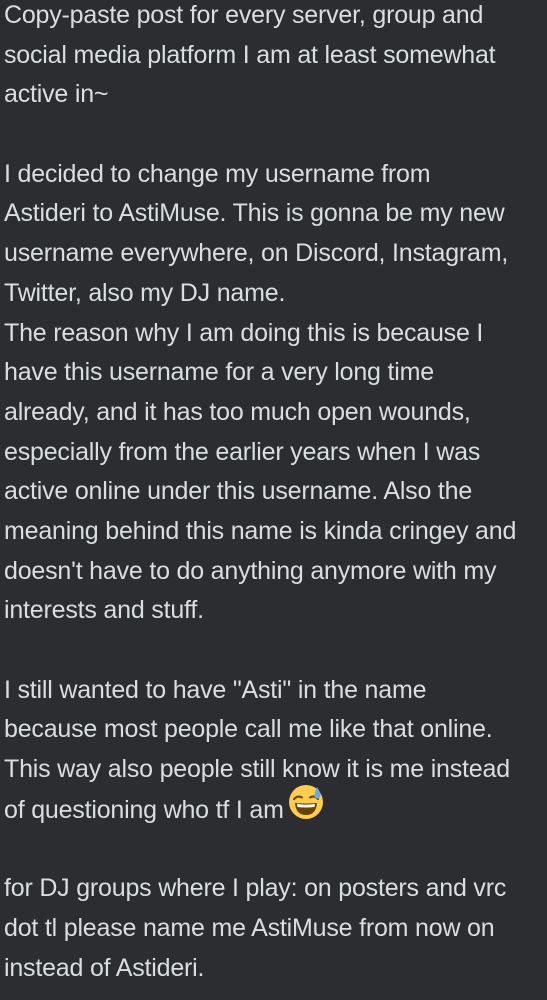  I want to click on message-line: interests and stuff., so click(104, 610).